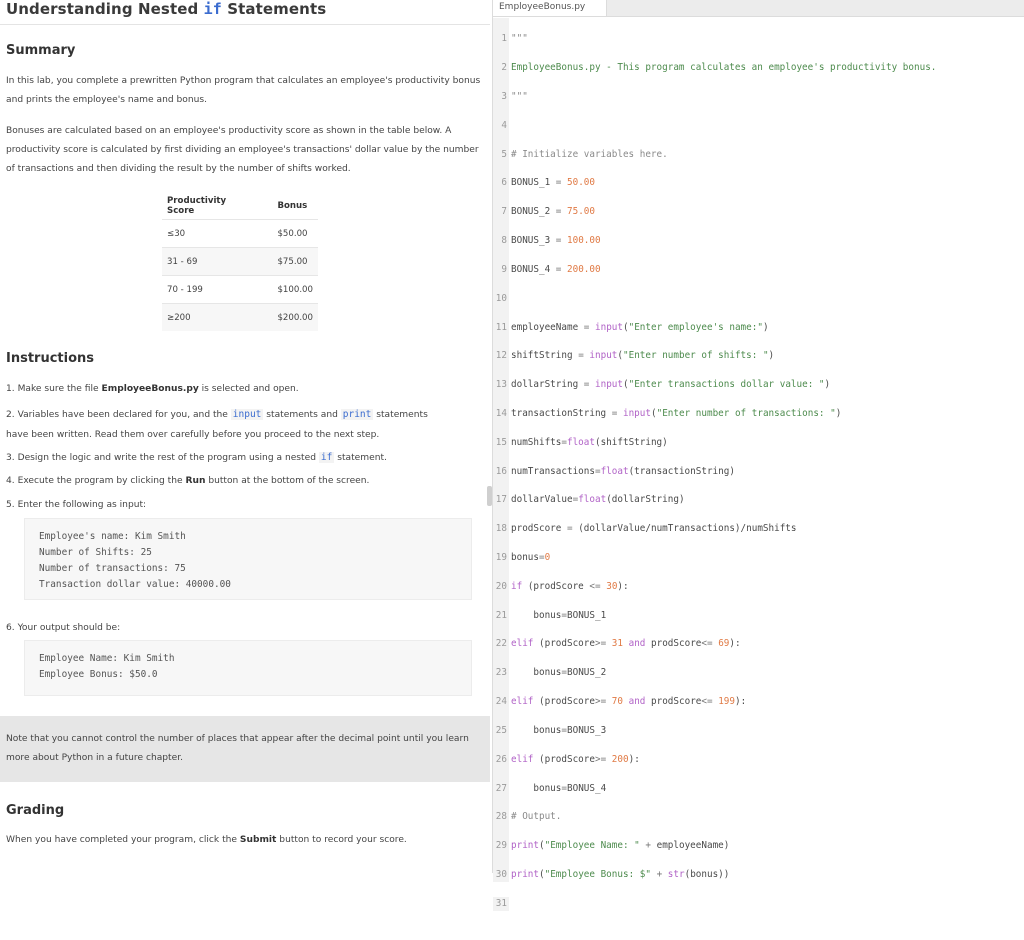  I want to click on line-number: 15, so click(501, 443).